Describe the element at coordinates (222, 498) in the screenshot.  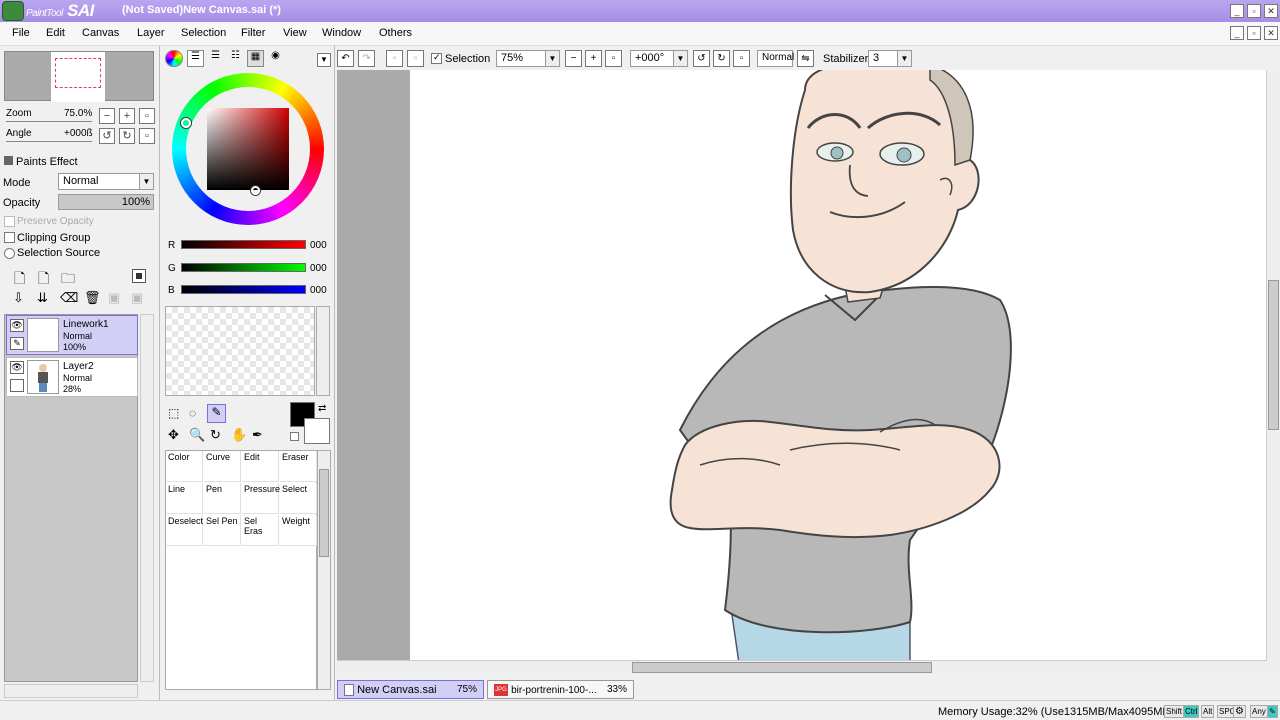
I see `tool-pen: Pen` at that location.